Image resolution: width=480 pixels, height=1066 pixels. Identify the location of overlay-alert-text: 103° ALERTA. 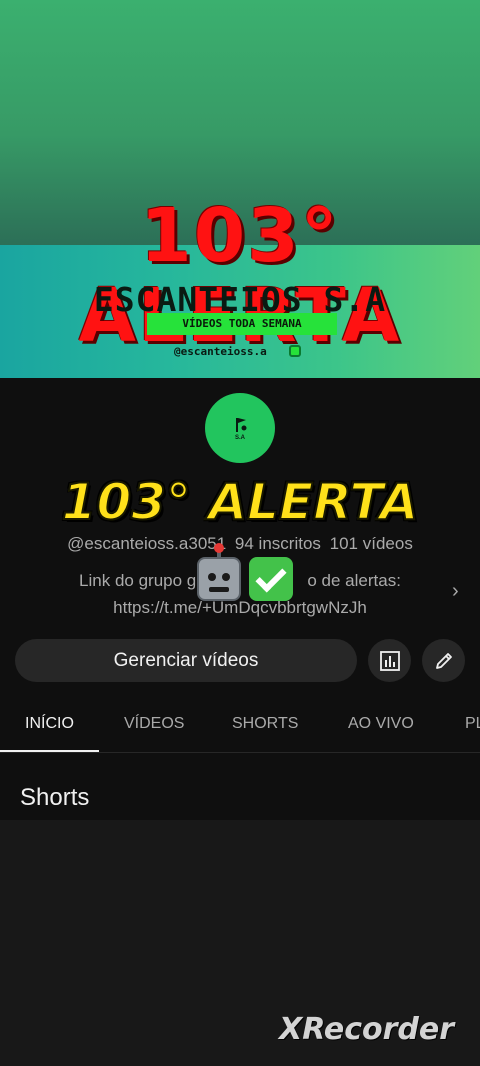
(240, 502).